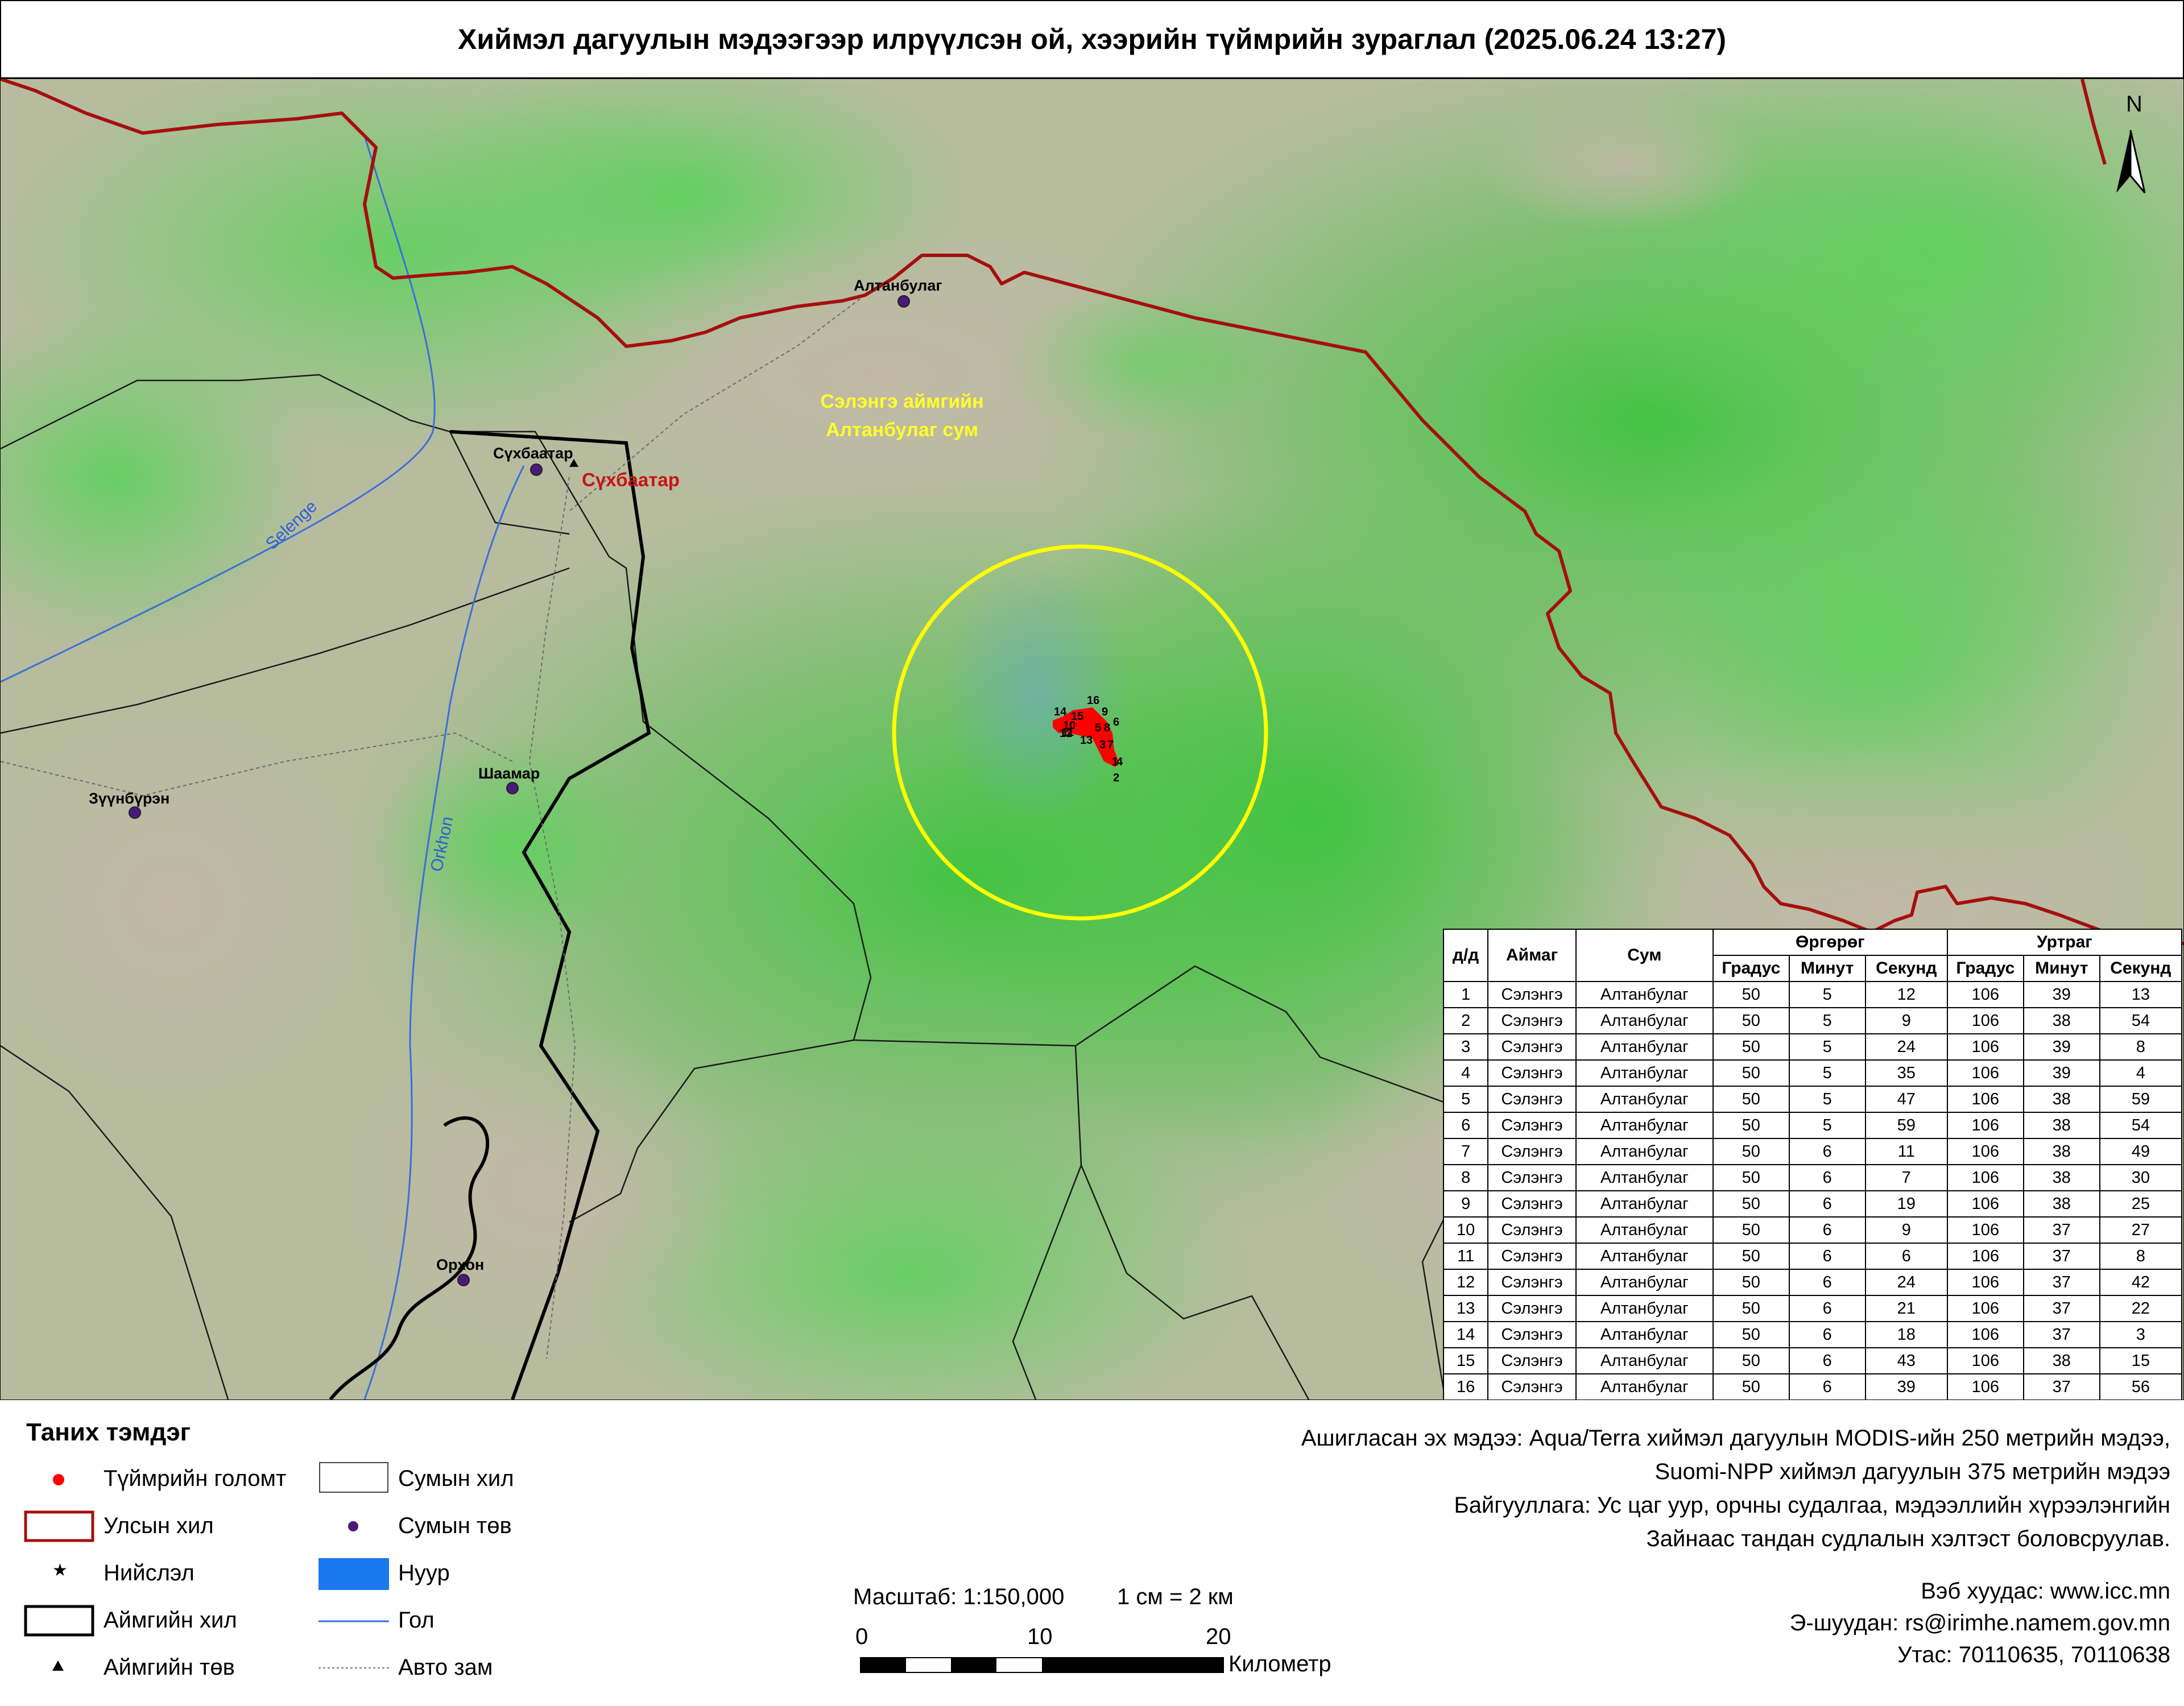 This screenshot has height=1706, width=2184. Describe the element at coordinates (2061, 969) in the screenshot. I see `col-header-lon-min: Минут` at that location.